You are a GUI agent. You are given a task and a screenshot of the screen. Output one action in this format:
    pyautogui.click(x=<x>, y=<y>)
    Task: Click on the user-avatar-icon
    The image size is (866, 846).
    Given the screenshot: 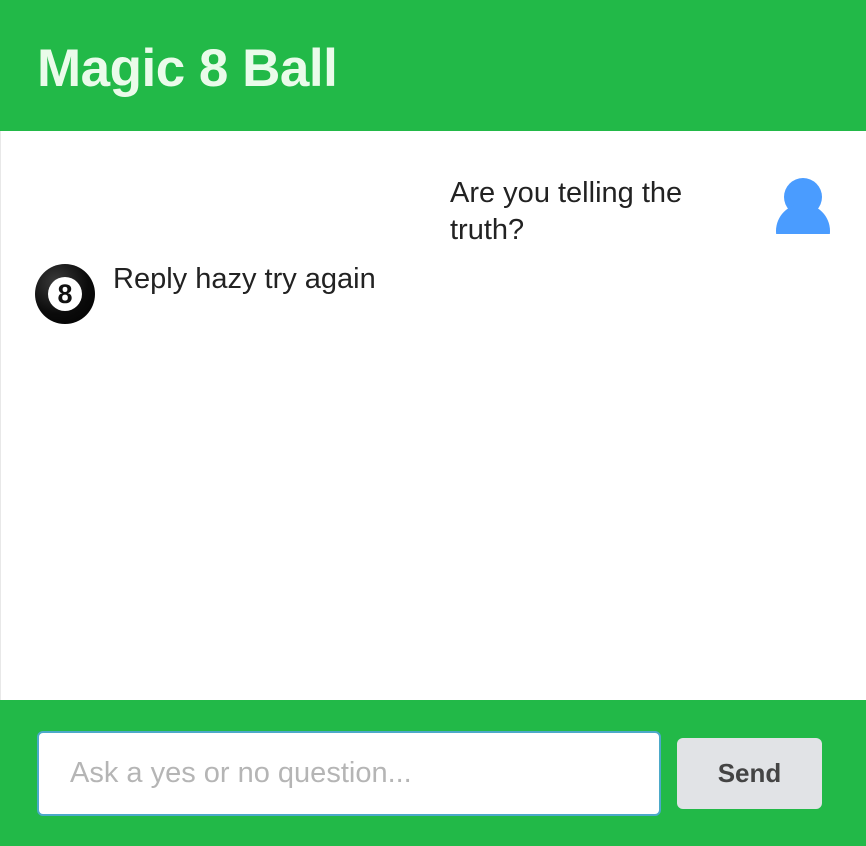 What is the action you would take?
    pyautogui.click(x=803, y=208)
    